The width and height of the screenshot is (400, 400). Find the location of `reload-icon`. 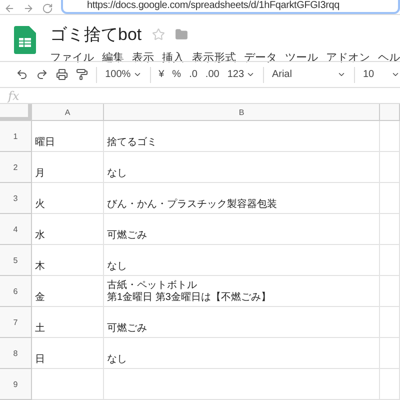

reload-icon is located at coordinates (47, 8).